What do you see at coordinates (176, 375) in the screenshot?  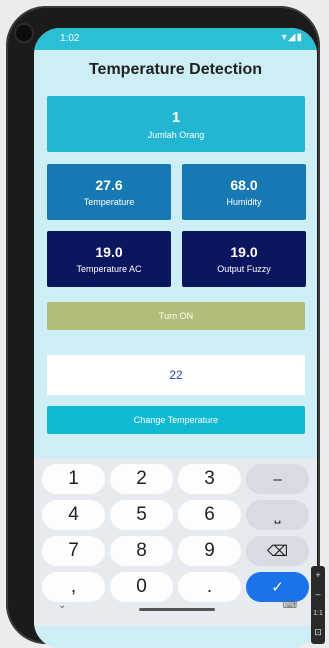 I see `temperature-input: 22` at bounding box center [176, 375].